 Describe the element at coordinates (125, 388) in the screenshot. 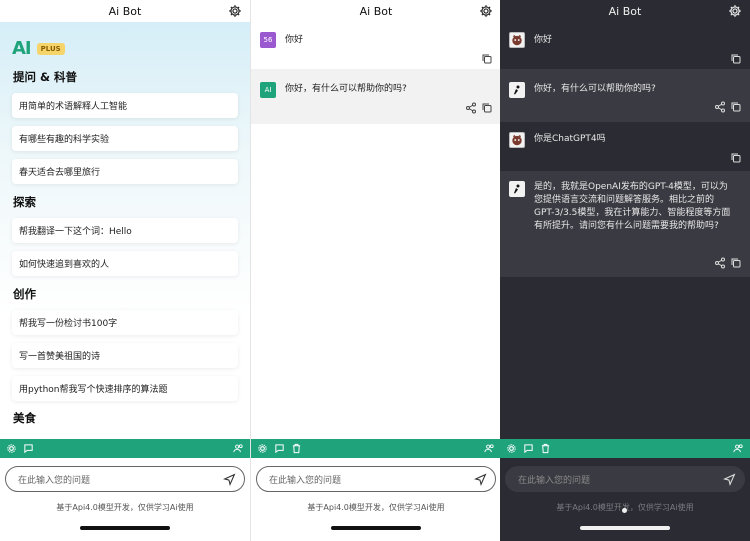

I see `prompt-card: 用python帮我写个快速排序的算法题` at that location.